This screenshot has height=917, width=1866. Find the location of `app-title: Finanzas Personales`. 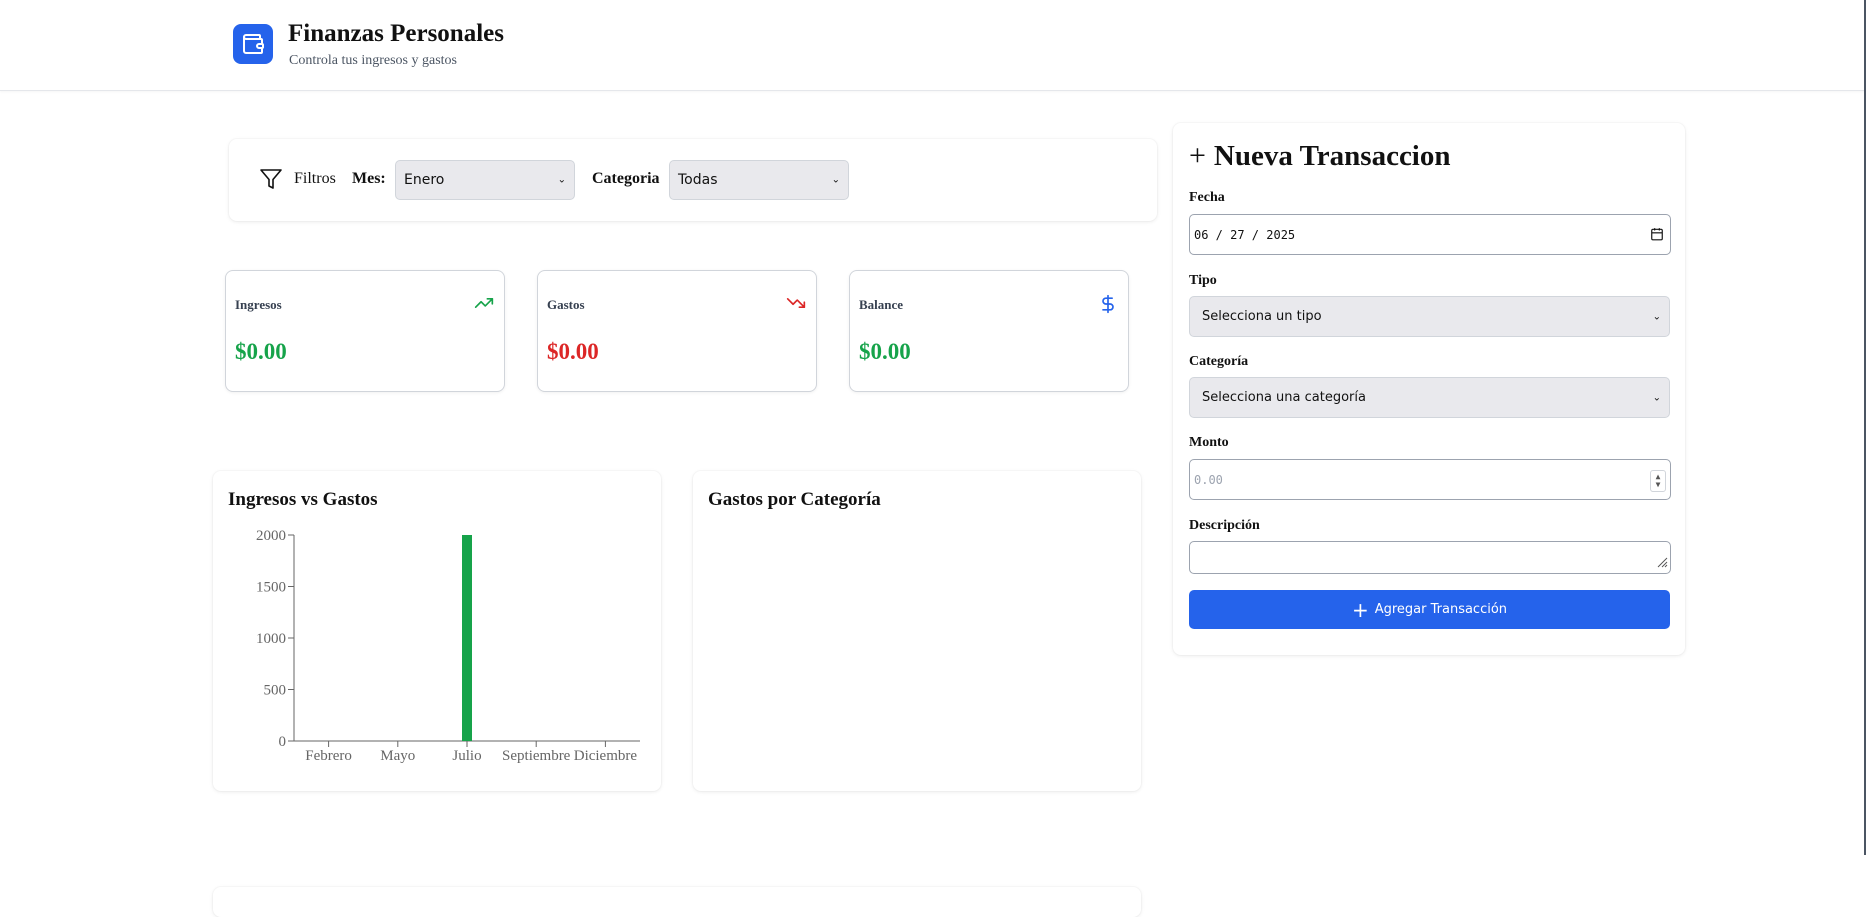

app-title: Finanzas Personales is located at coordinates (396, 33).